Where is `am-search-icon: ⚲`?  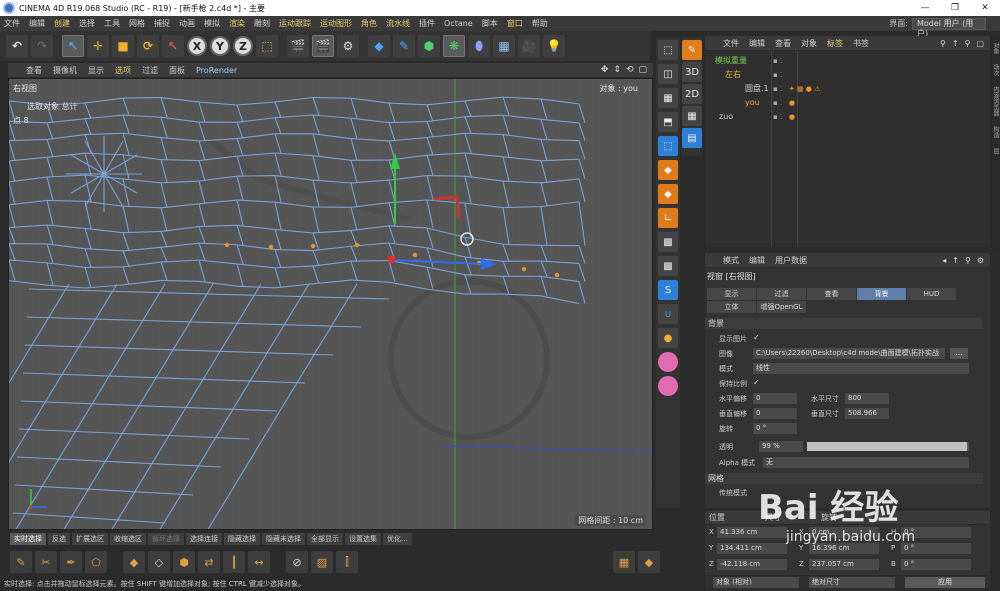 am-search-icon: ⚲ is located at coordinates (968, 260).